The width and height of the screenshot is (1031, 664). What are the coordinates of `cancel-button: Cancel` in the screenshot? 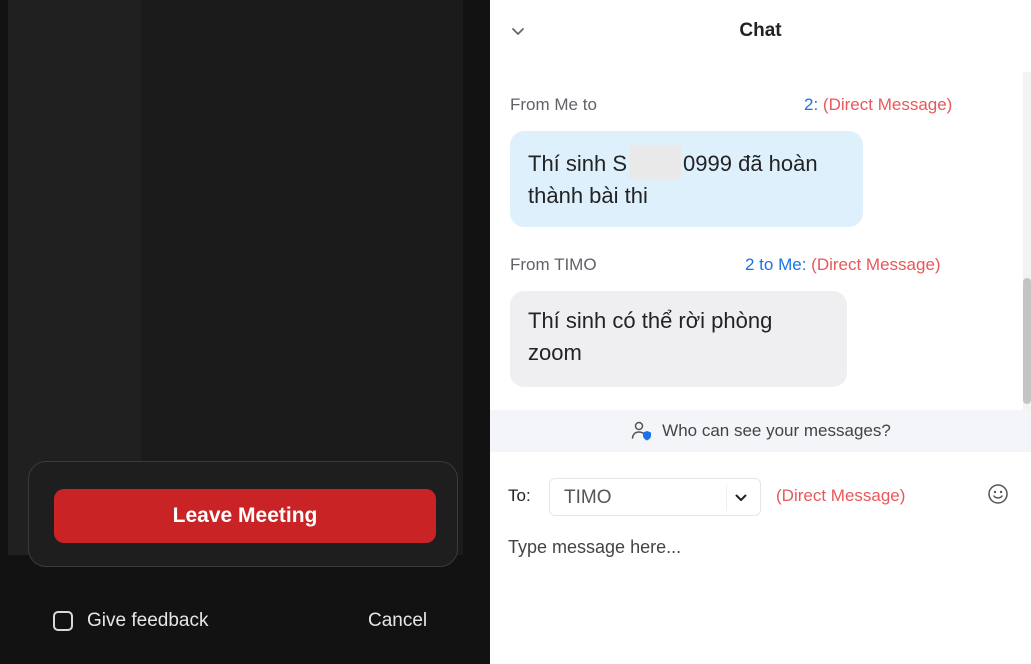 It's located at (397, 621).